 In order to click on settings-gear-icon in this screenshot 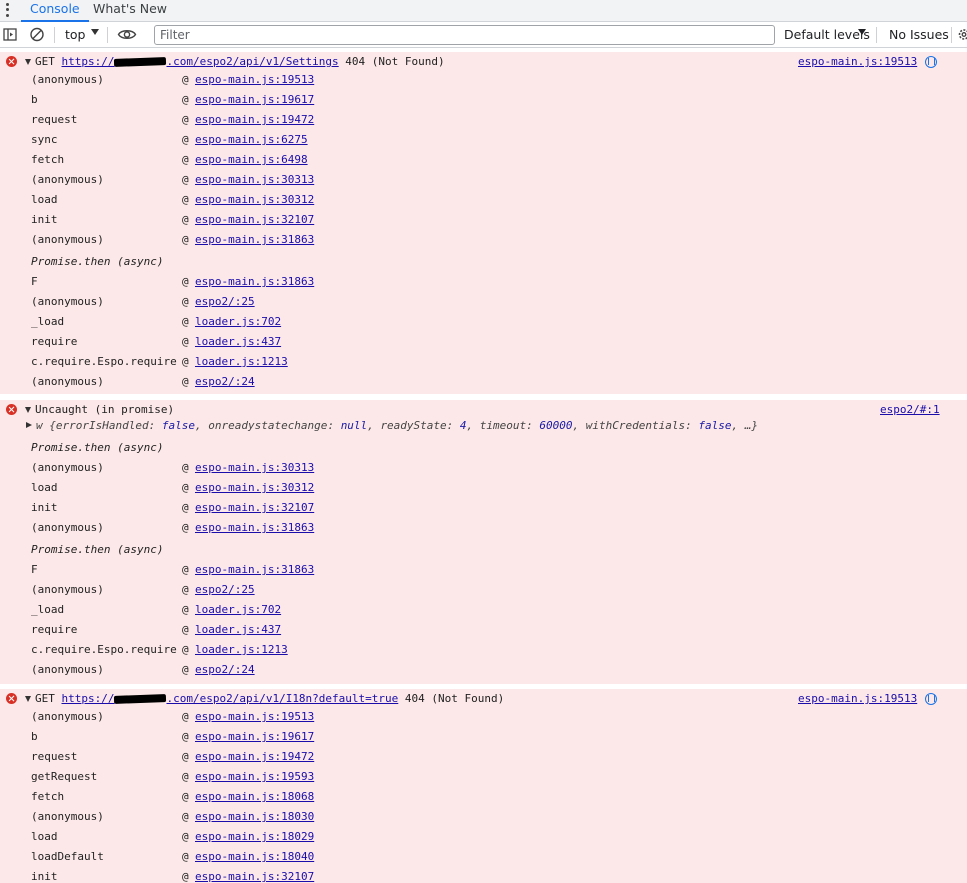, I will do `click(962, 34)`.